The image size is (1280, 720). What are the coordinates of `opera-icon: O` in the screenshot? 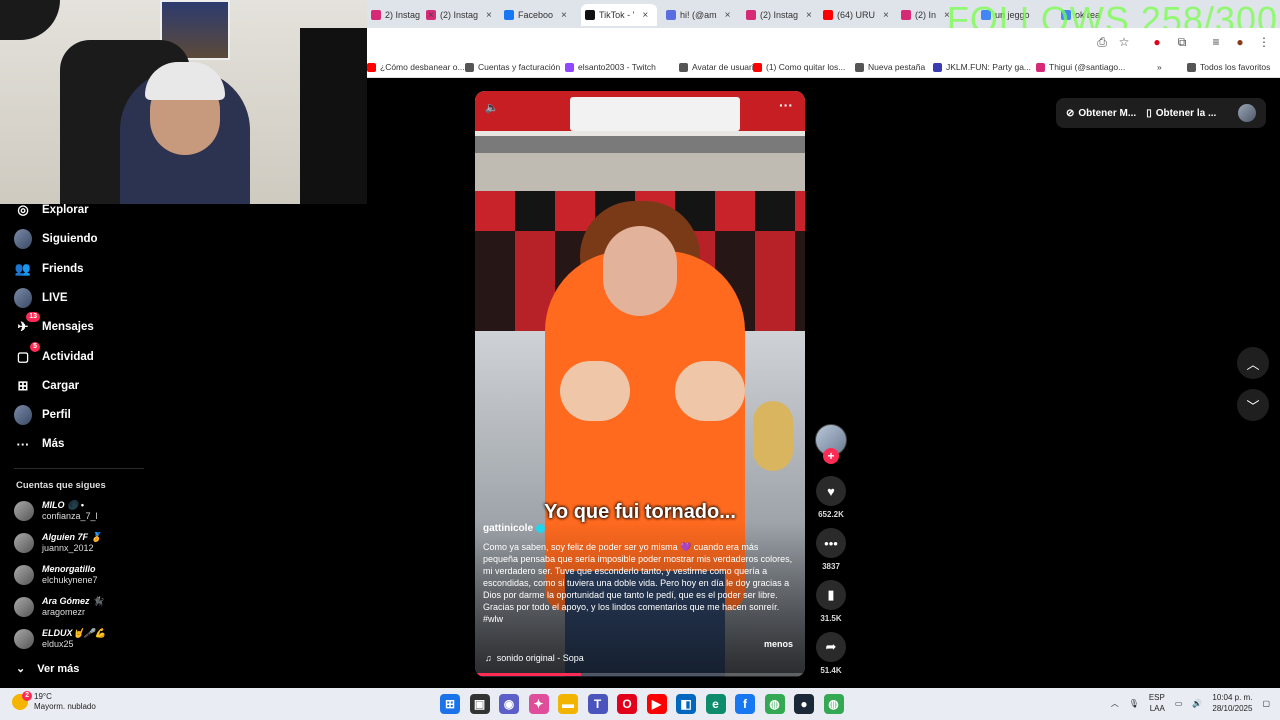 It's located at (627, 704).